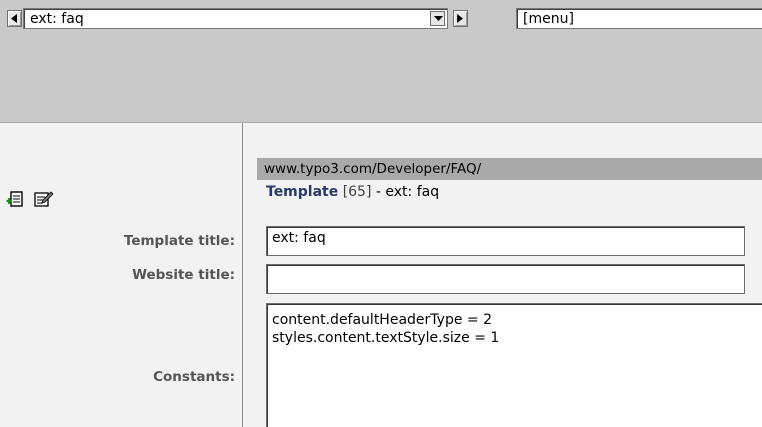 The image size is (762, 427). Describe the element at coordinates (505, 279) in the screenshot. I see `website-title-field` at that location.